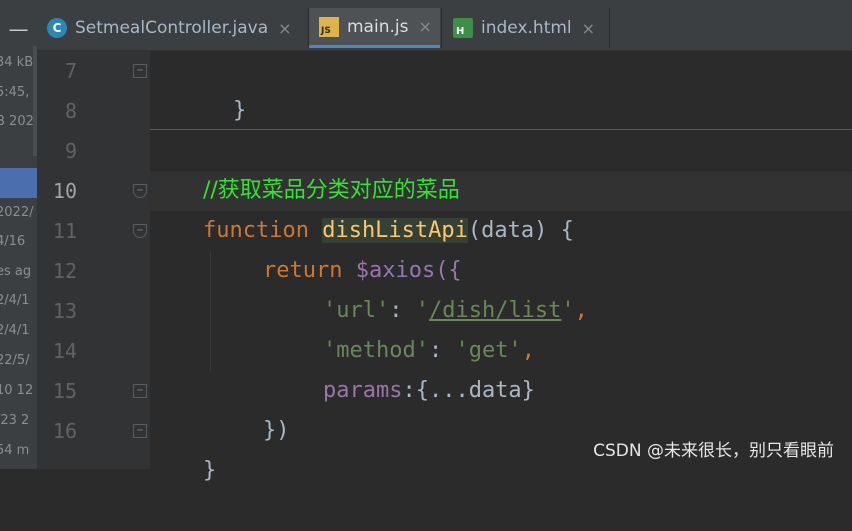 The height and width of the screenshot is (531, 852). What do you see at coordinates (526, 28) in the screenshot?
I see `tab-label: index.html` at bounding box center [526, 28].